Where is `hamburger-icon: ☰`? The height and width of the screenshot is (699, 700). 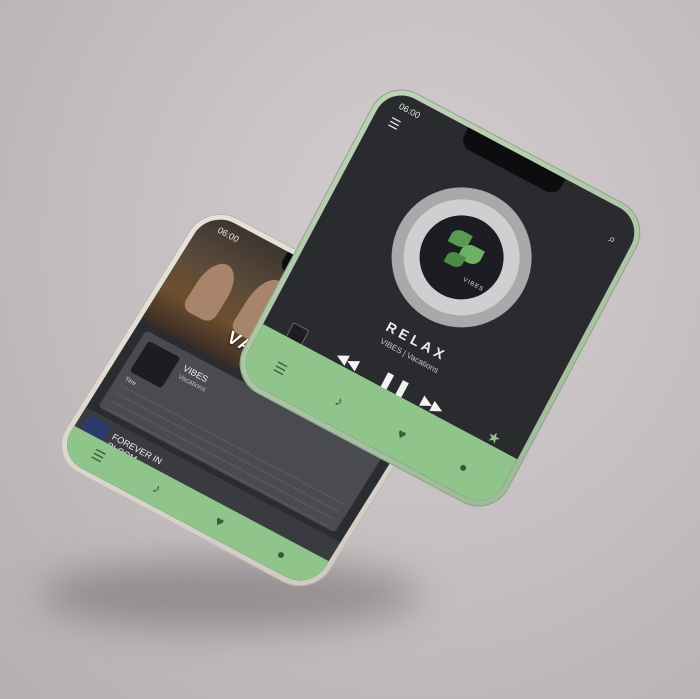
hamburger-icon: ☰ is located at coordinates (394, 124).